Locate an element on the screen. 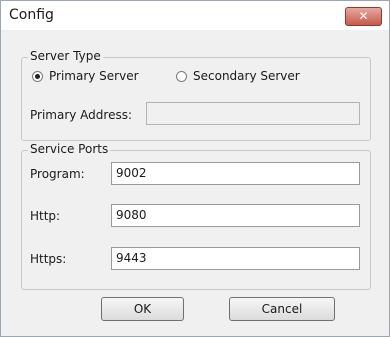 Image resolution: width=390 pixels, height=337 pixels. https-label: Https: is located at coordinates (48, 259).